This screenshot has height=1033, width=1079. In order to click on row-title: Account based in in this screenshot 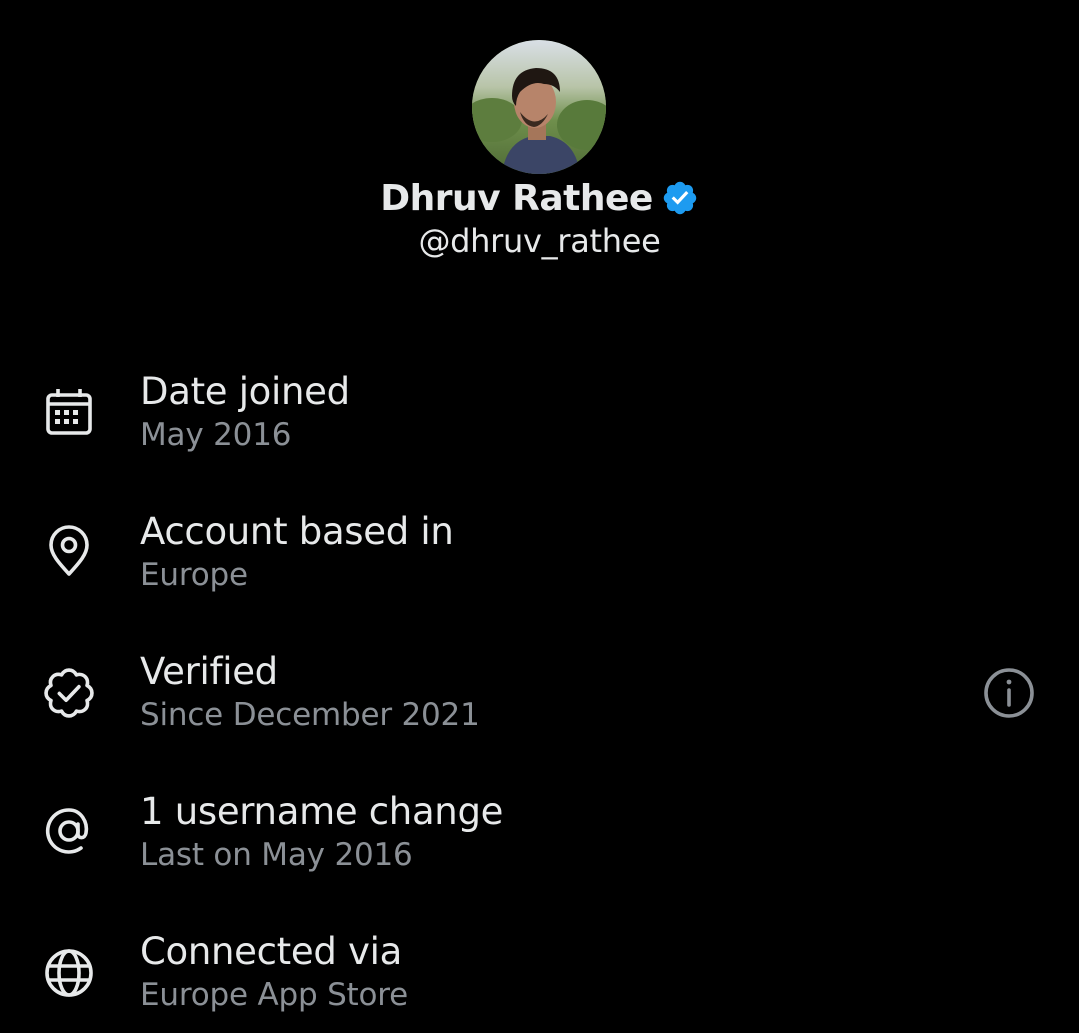, I will do `click(297, 531)`.